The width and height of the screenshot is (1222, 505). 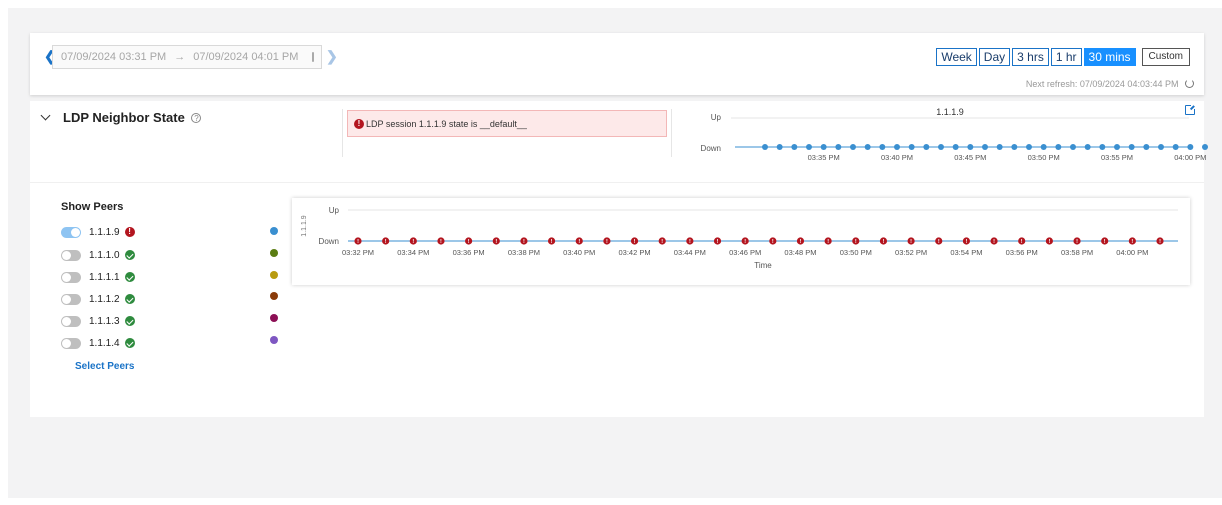 I want to click on mini-series-label: 1.1.1.9, so click(x=950, y=112).